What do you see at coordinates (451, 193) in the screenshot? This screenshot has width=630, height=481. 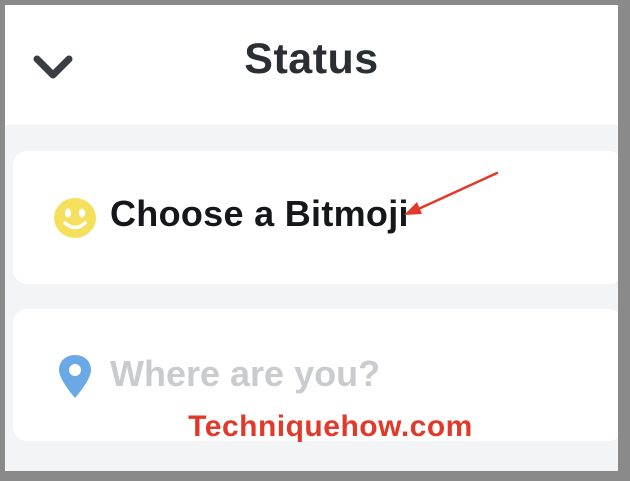 I see `annotation-arrow` at bounding box center [451, 193].